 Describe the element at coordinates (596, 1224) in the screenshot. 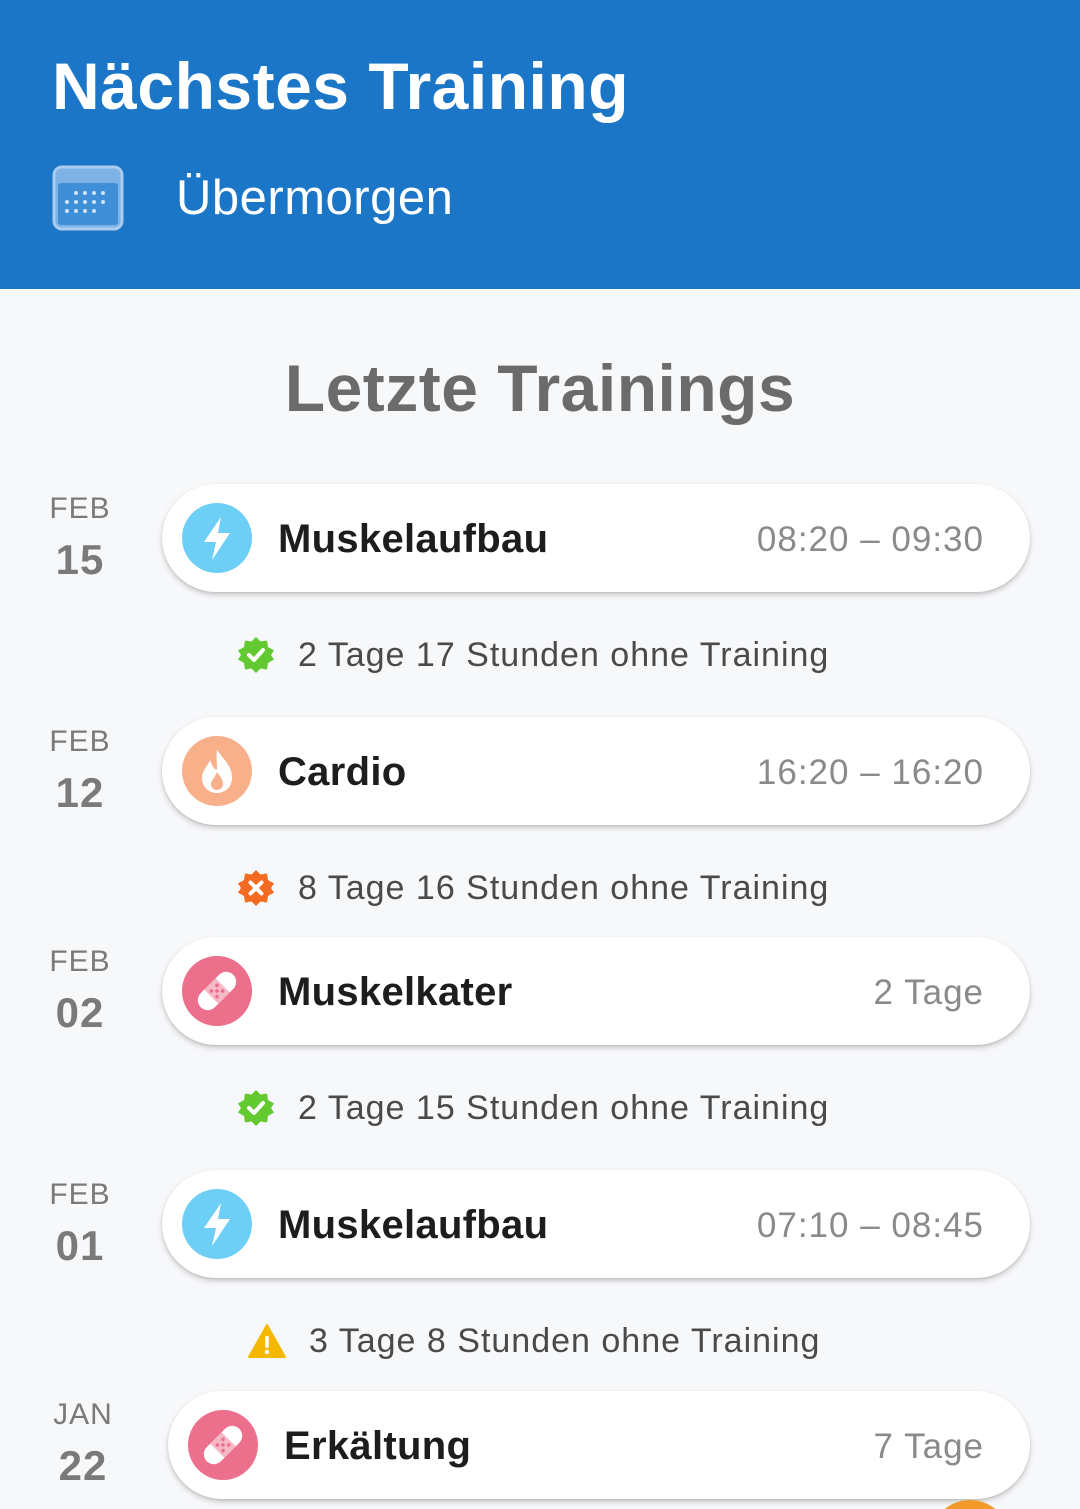

I see `training-card-muskelaufbau: Muskelaufbau 07:10 – 08:45` at that location.